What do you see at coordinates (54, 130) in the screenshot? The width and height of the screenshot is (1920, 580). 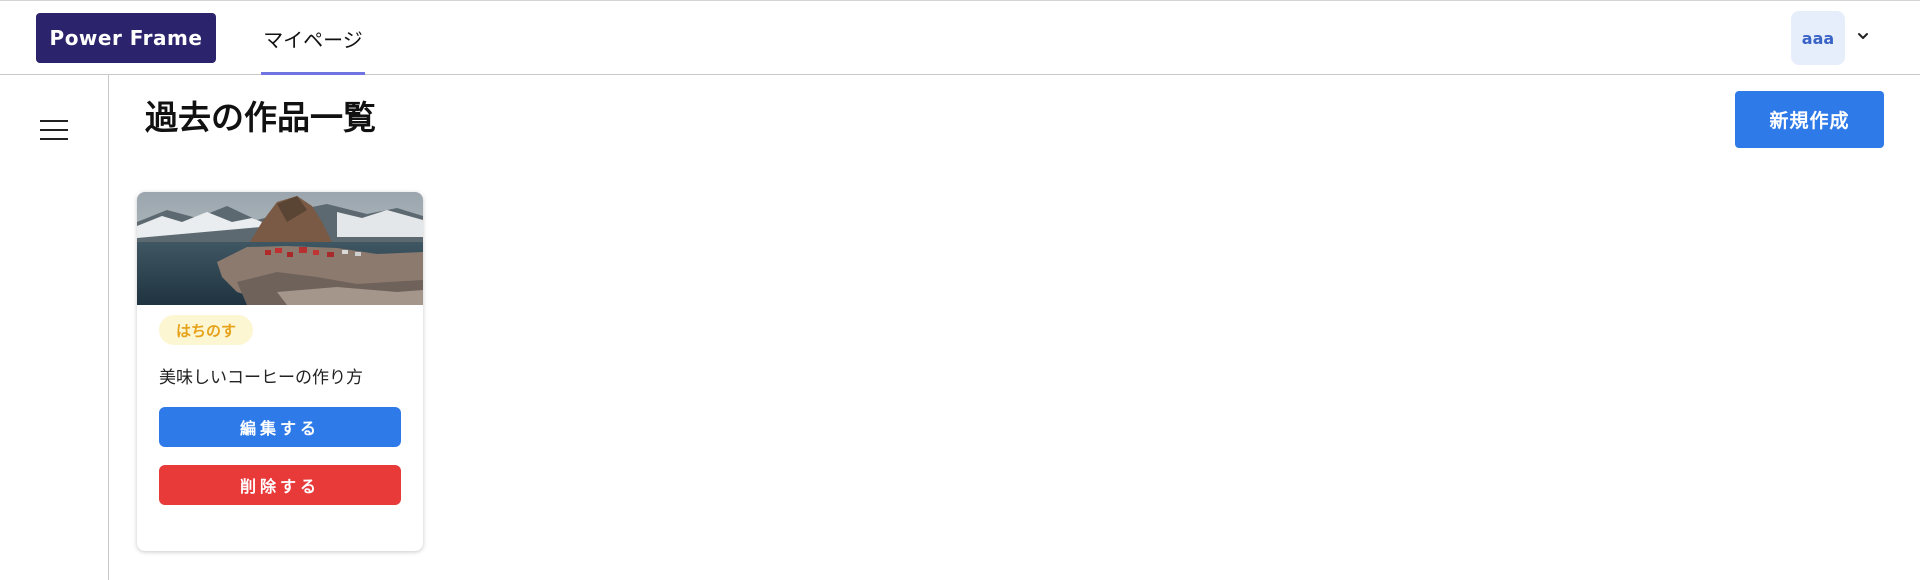 I see `hamburger-icon` at bounding box center [54, 130].